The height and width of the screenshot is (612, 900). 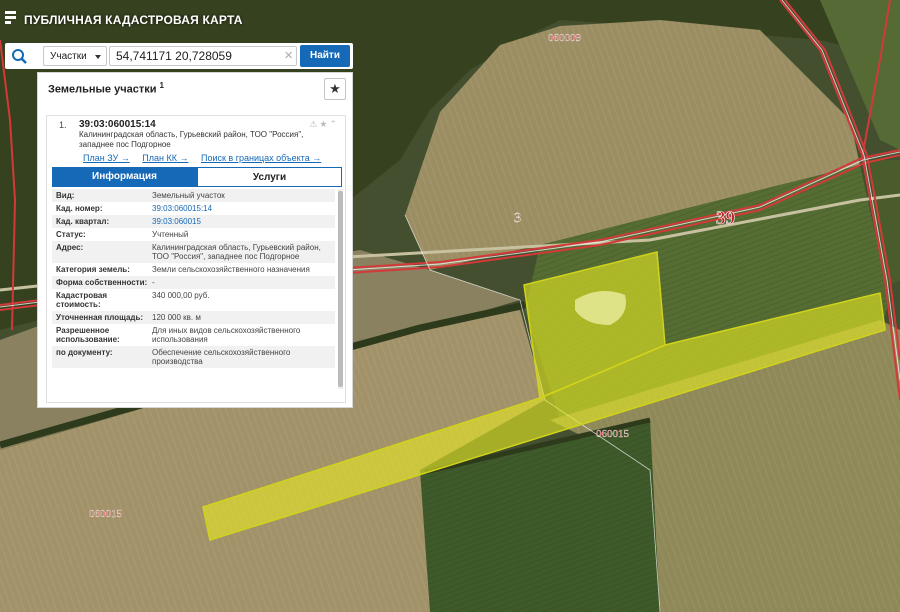 I want to click on clear-icon: ✕, so click(x=288, y=55).